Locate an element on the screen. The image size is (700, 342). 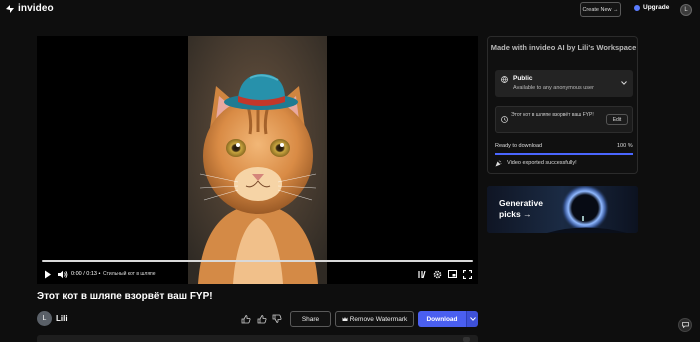
download-readiness-fill is located at coordinates (564, 154).